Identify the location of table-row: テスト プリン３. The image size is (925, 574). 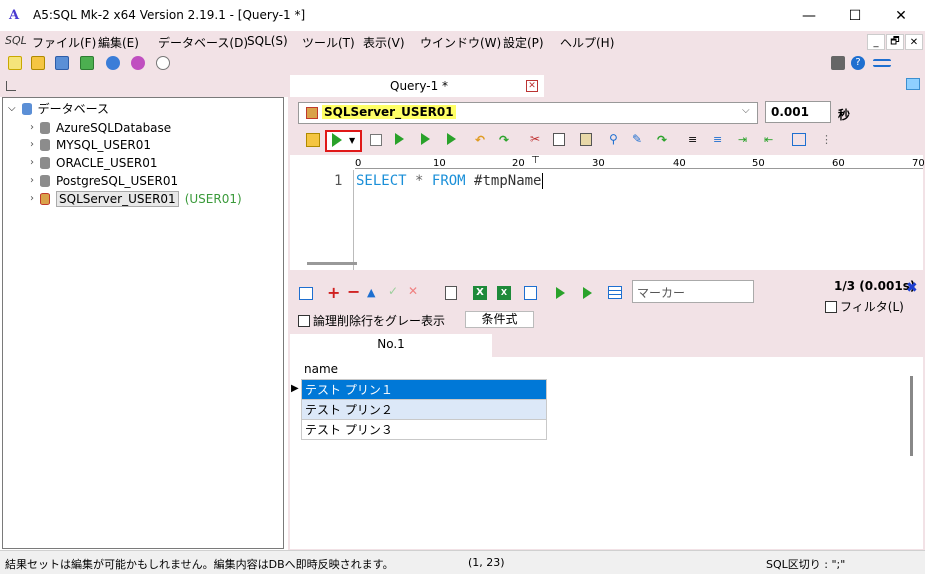
(424, 429).